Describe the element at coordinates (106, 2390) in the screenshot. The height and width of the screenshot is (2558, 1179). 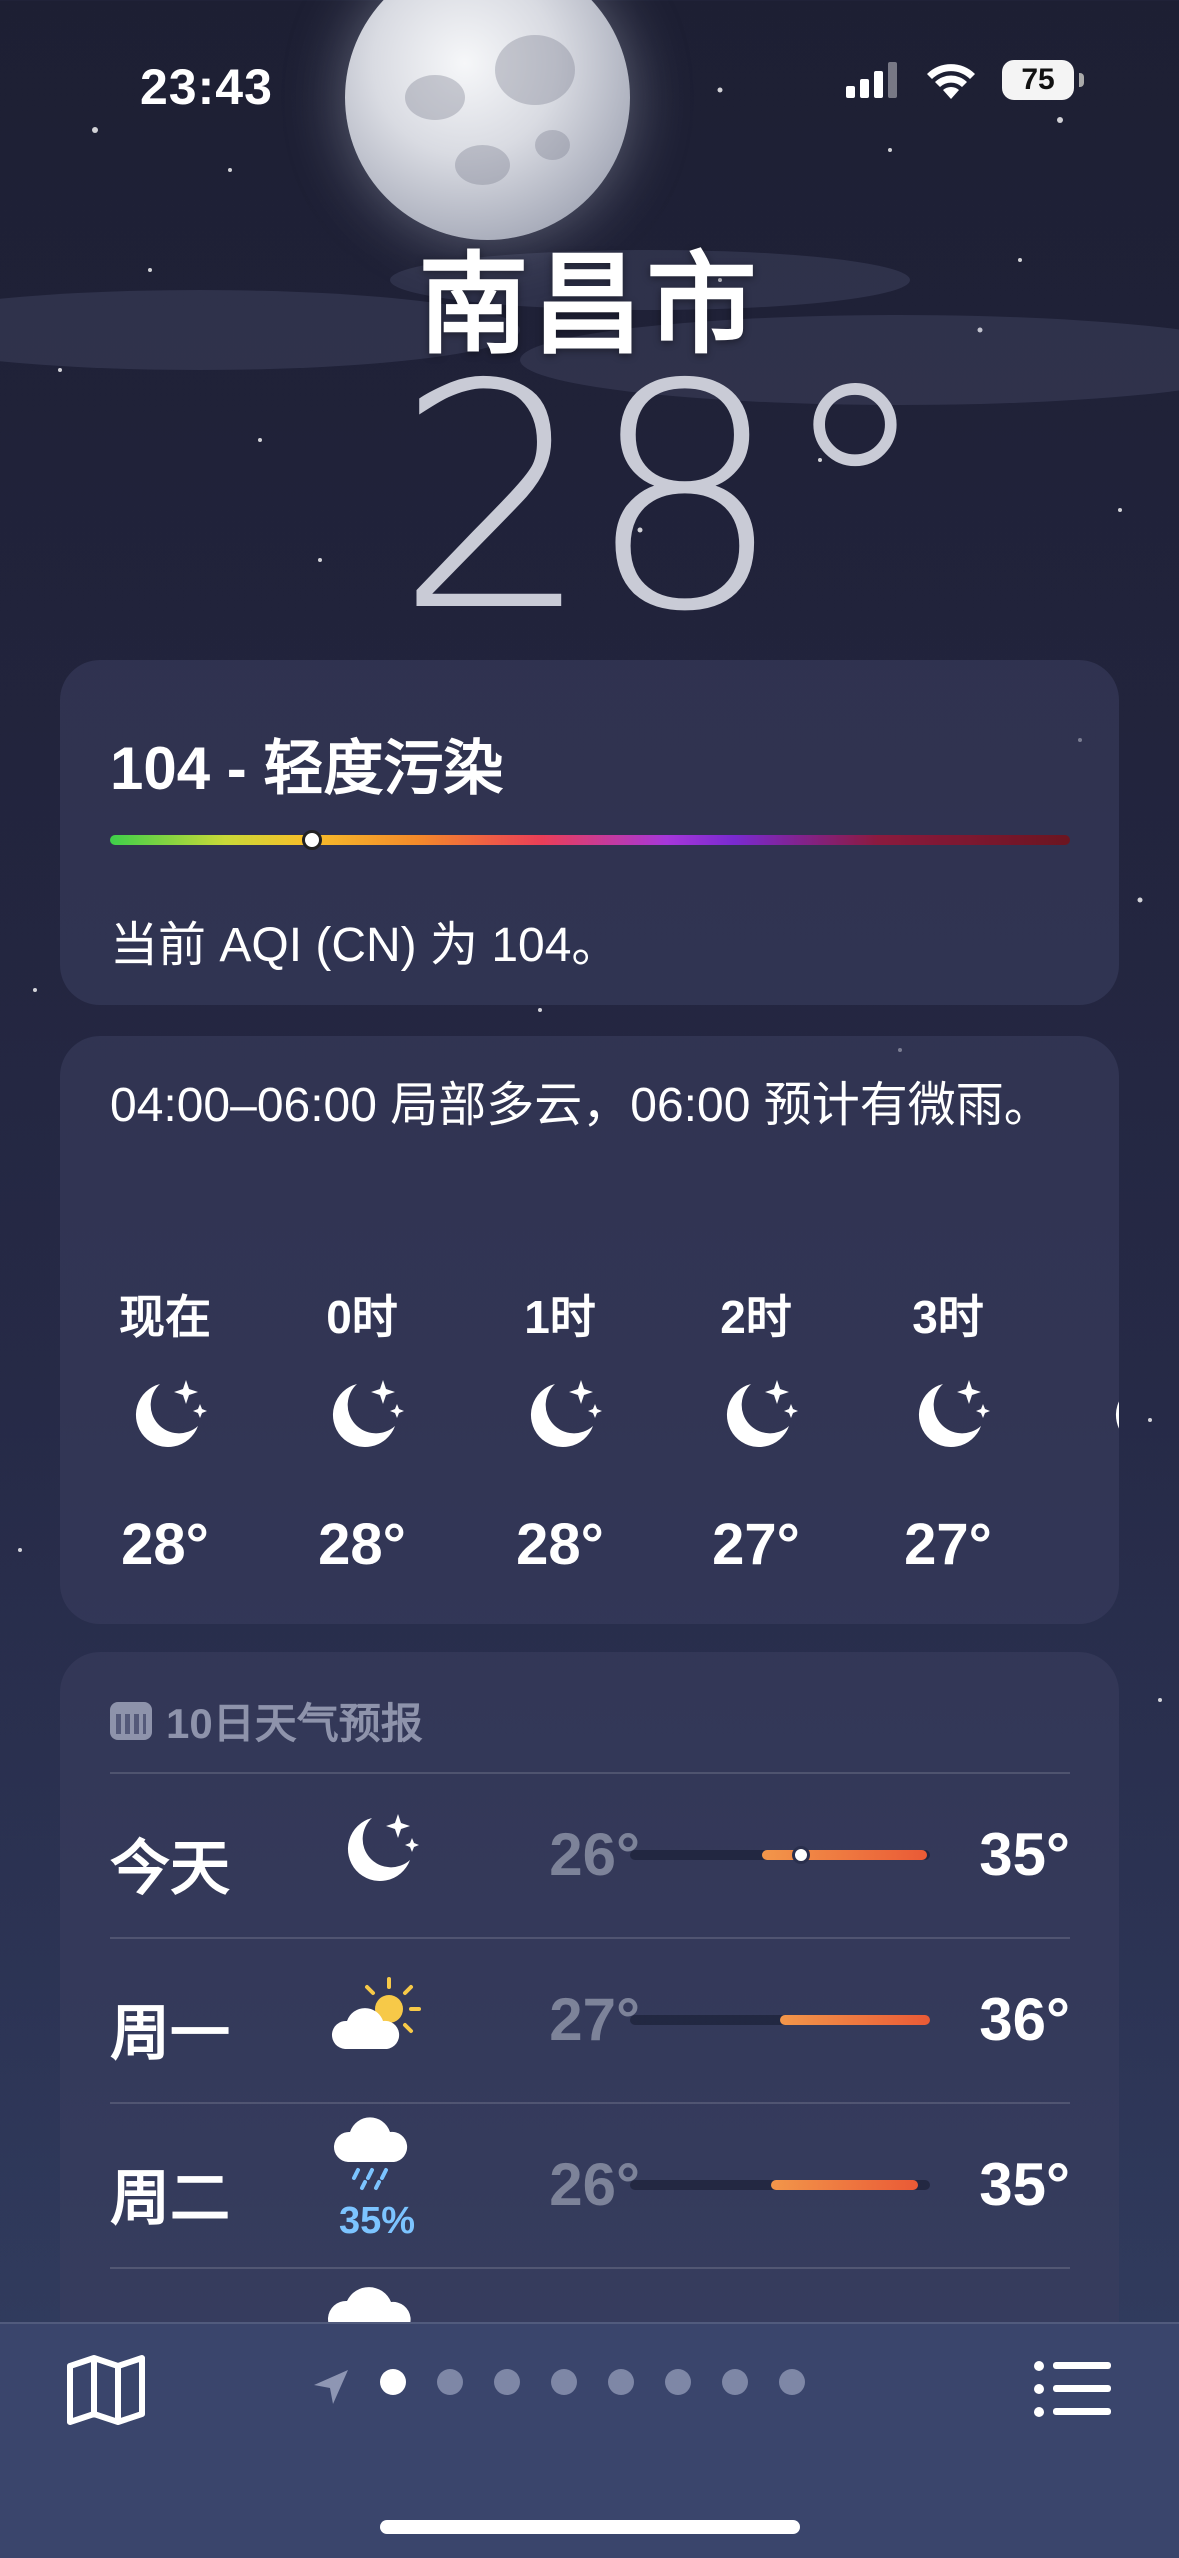
I see `map-icon` at that location.